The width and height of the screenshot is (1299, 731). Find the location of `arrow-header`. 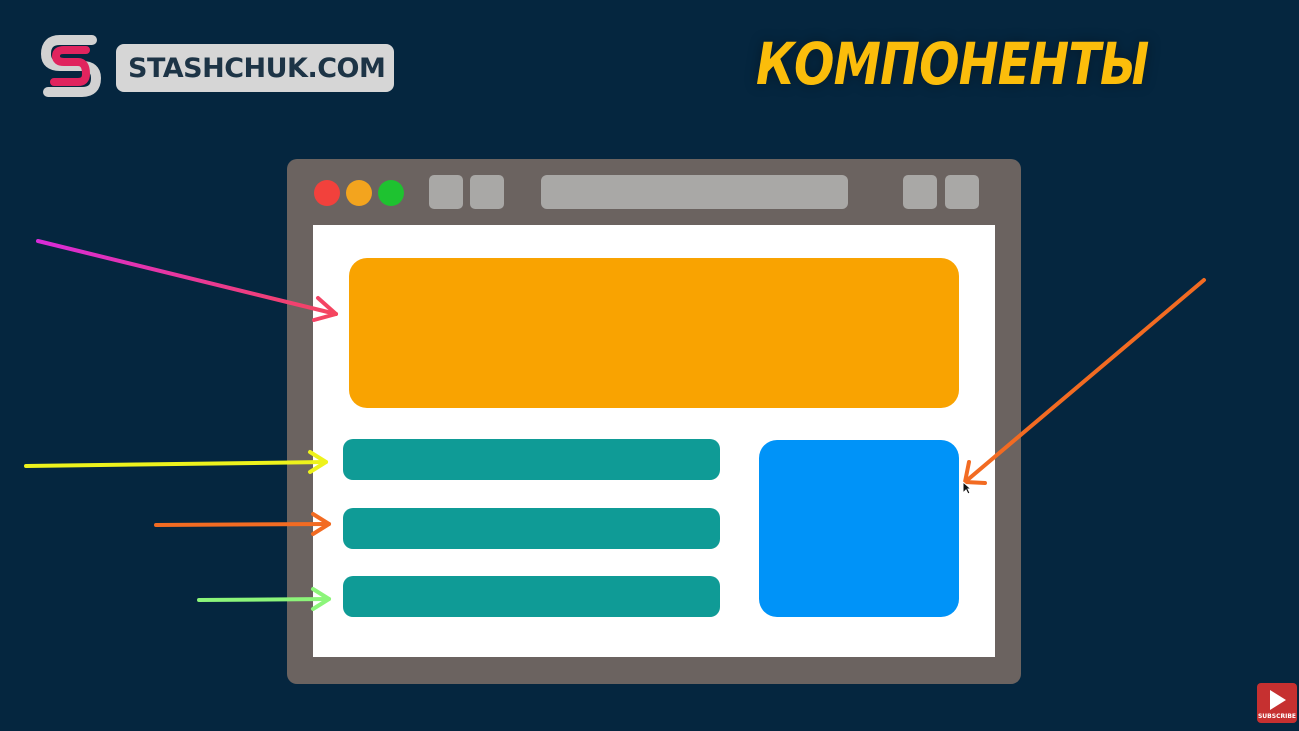

arrow-header is located at coordinates (187, 280).